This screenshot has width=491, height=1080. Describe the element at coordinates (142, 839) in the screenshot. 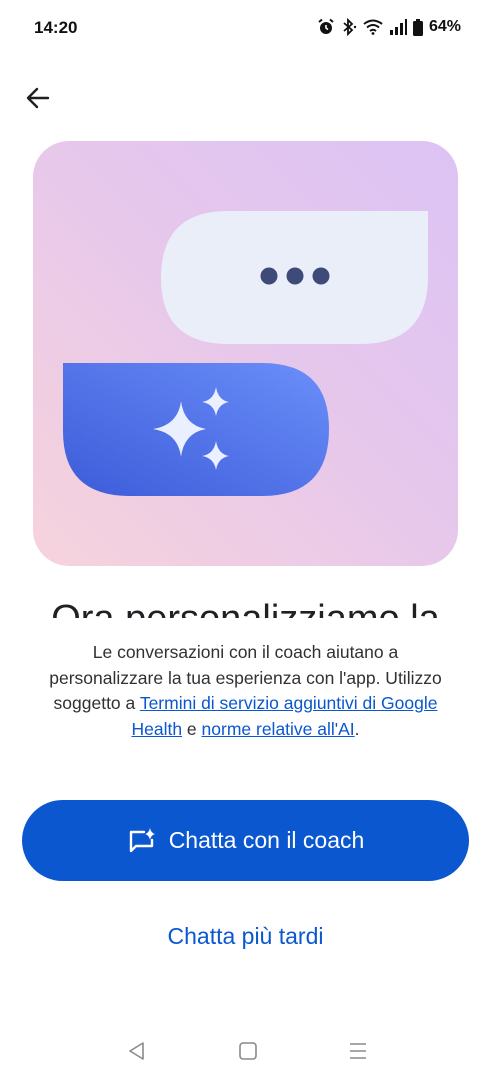

I see `chat-sparkle-icon` at that location.